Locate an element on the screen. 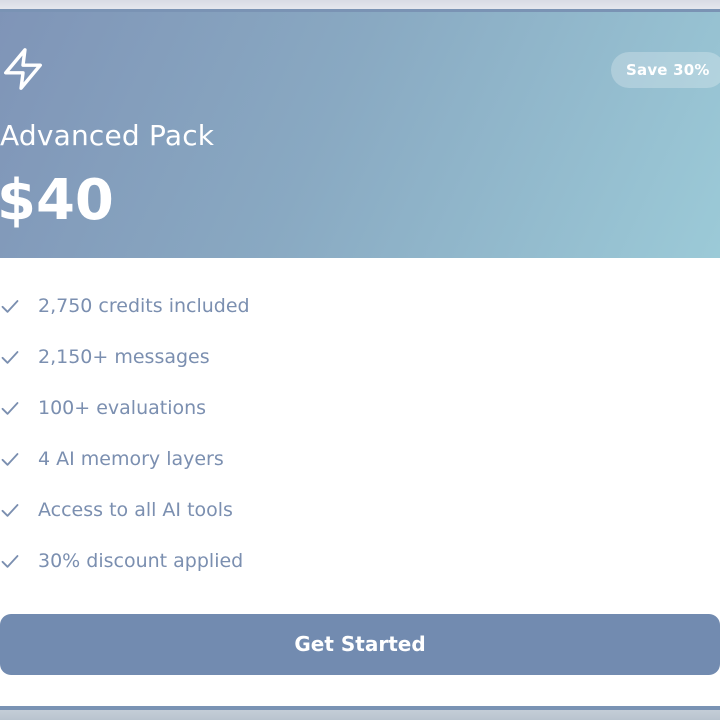 The image size is (720, 720). feature-item: 2,150+ messages is located at coordinates (360, 358).